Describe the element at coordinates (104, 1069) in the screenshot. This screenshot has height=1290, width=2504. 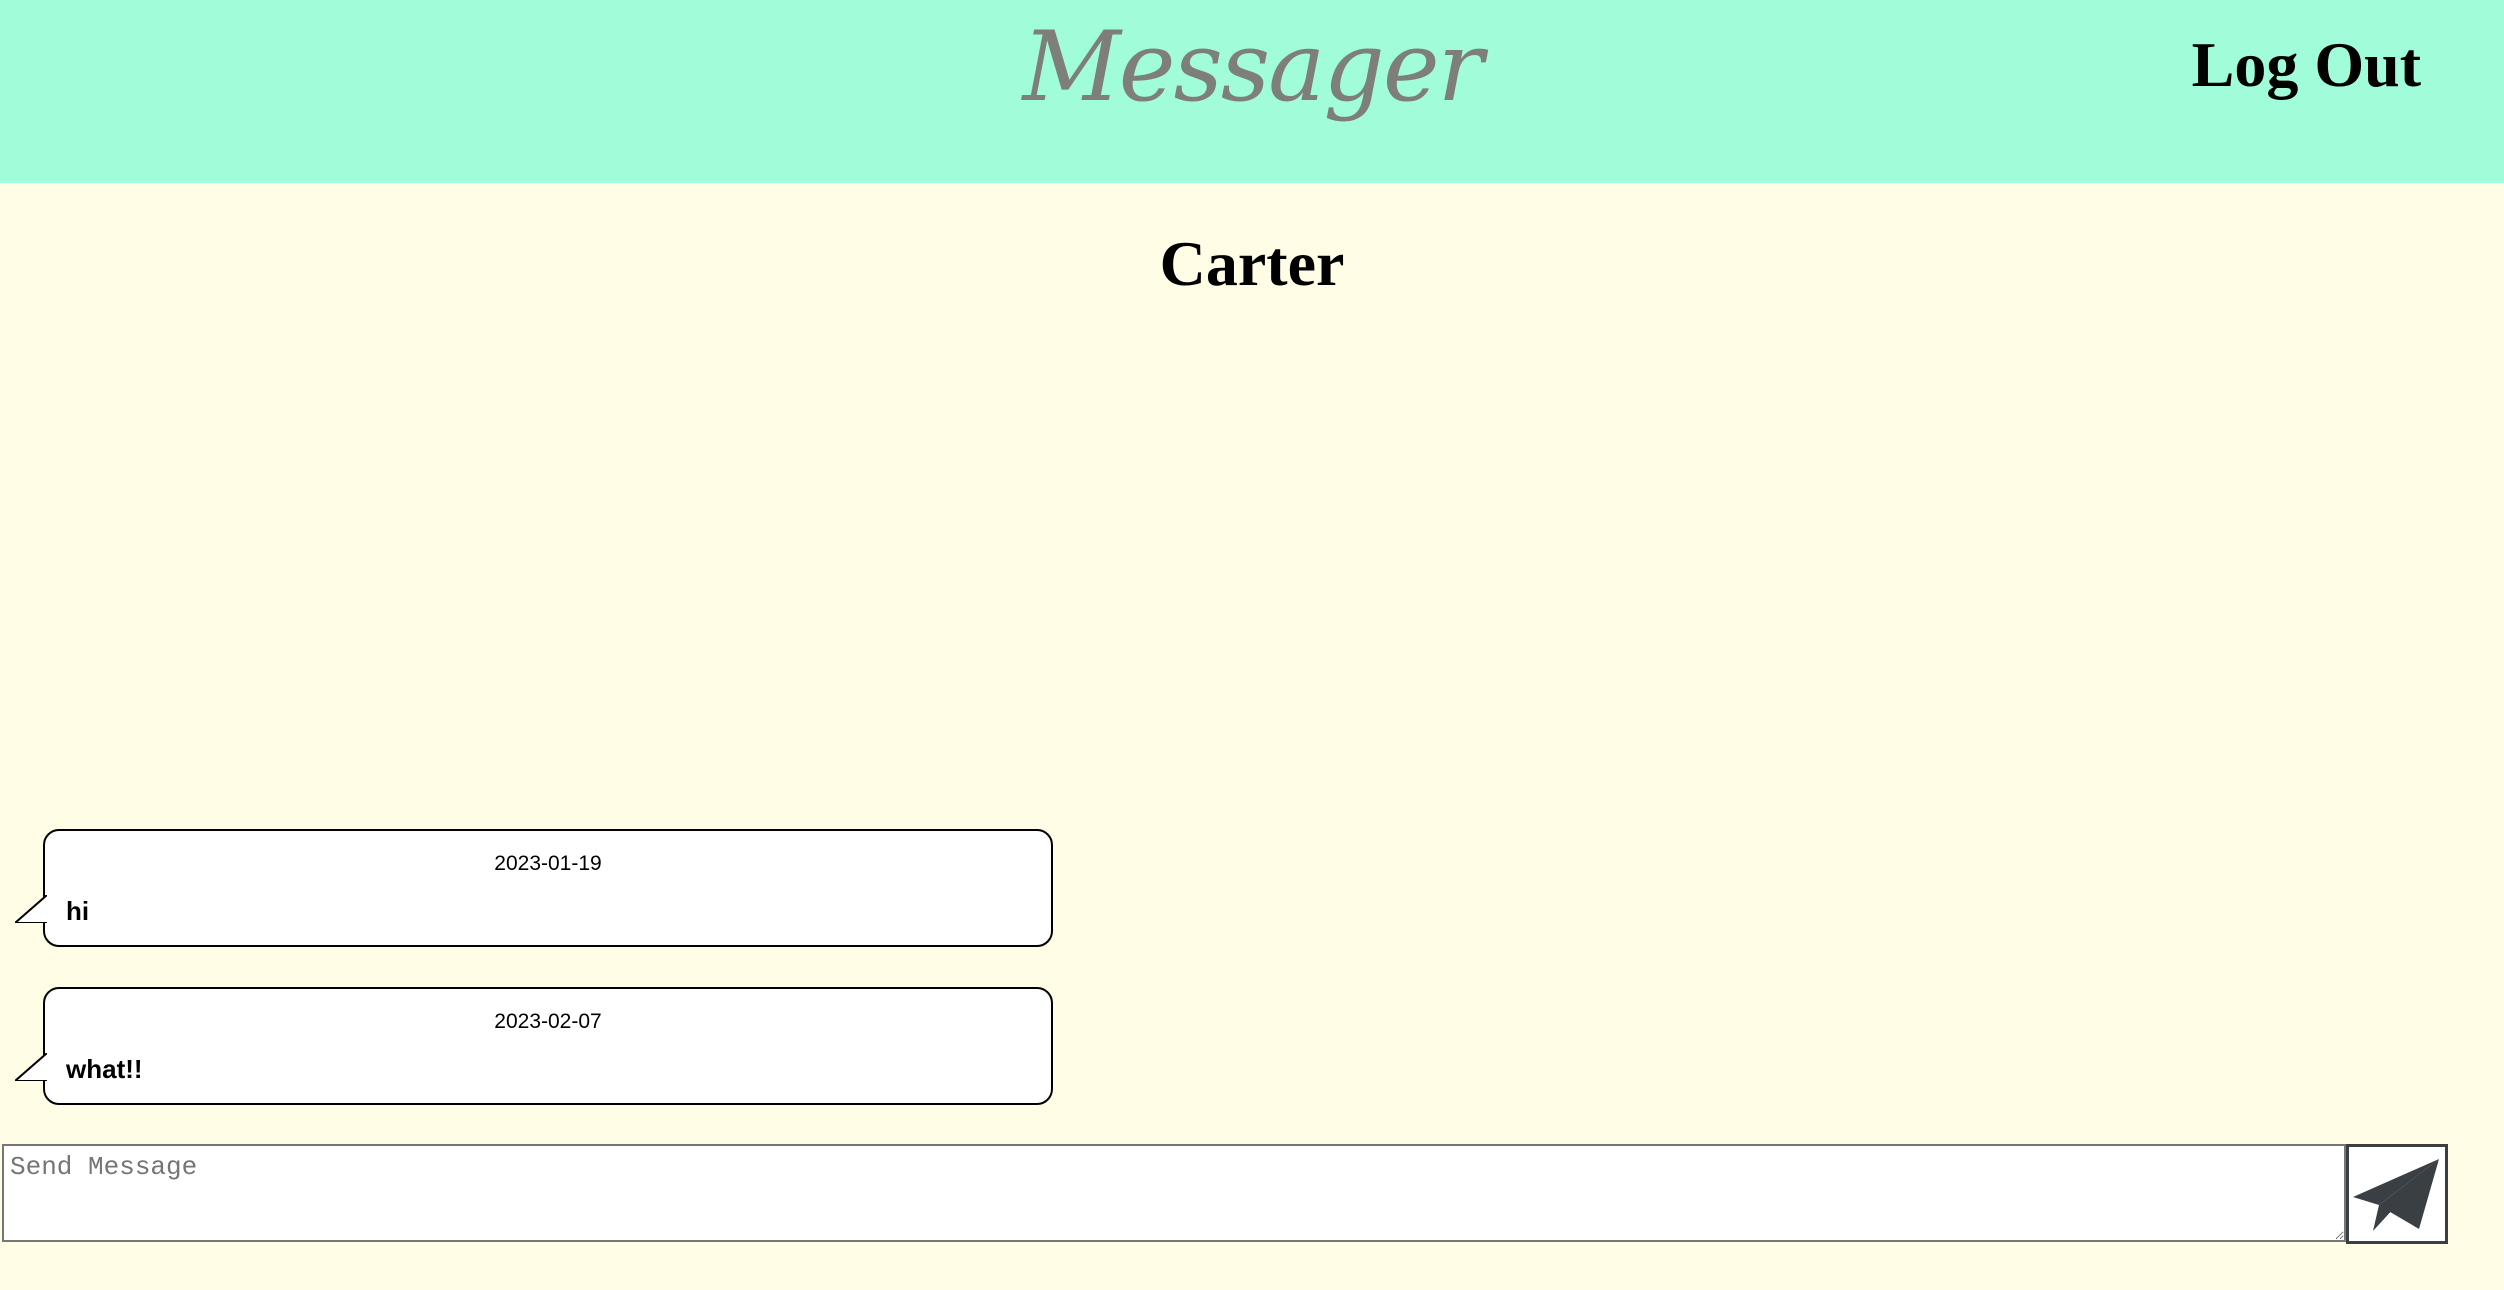
I see `message-text: what!!` at that location.